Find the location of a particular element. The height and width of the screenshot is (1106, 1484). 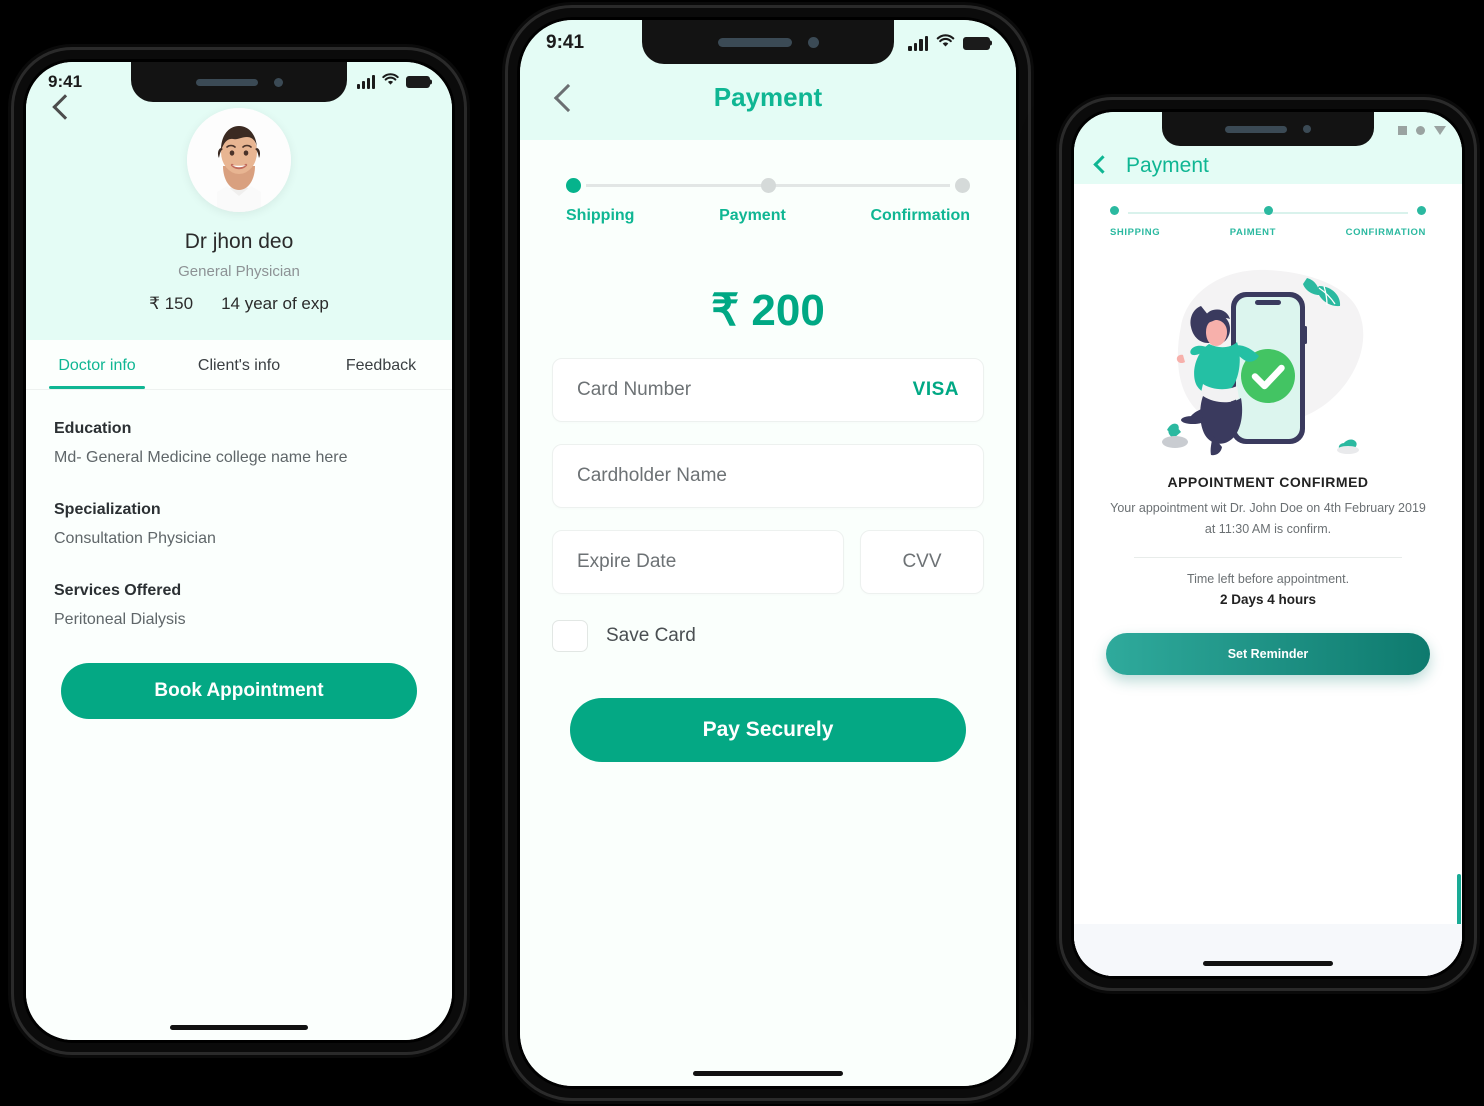

expire-date-input: Expire Date is located at coordinates (698, 562).